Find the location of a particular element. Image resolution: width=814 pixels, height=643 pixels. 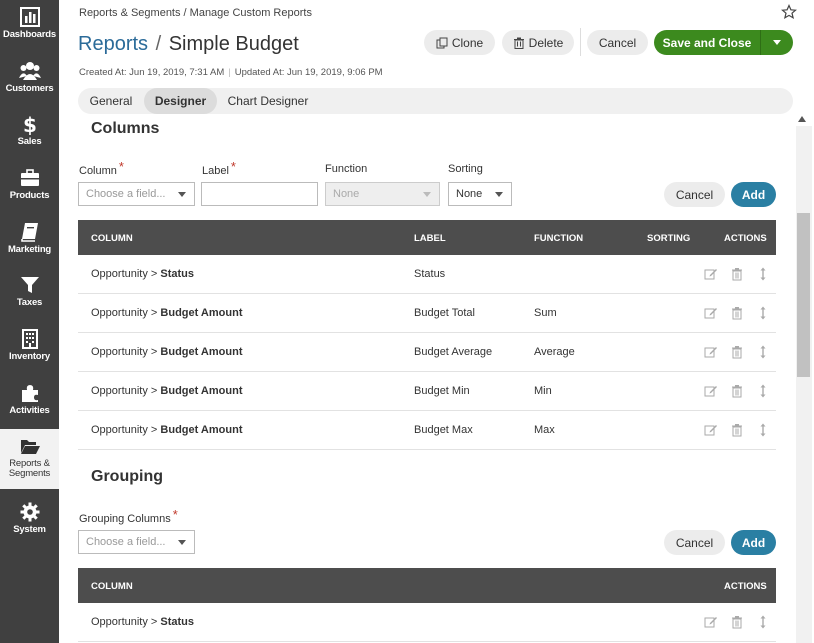

row-column: Opportunity > Status is located at coordinates (142, 622).